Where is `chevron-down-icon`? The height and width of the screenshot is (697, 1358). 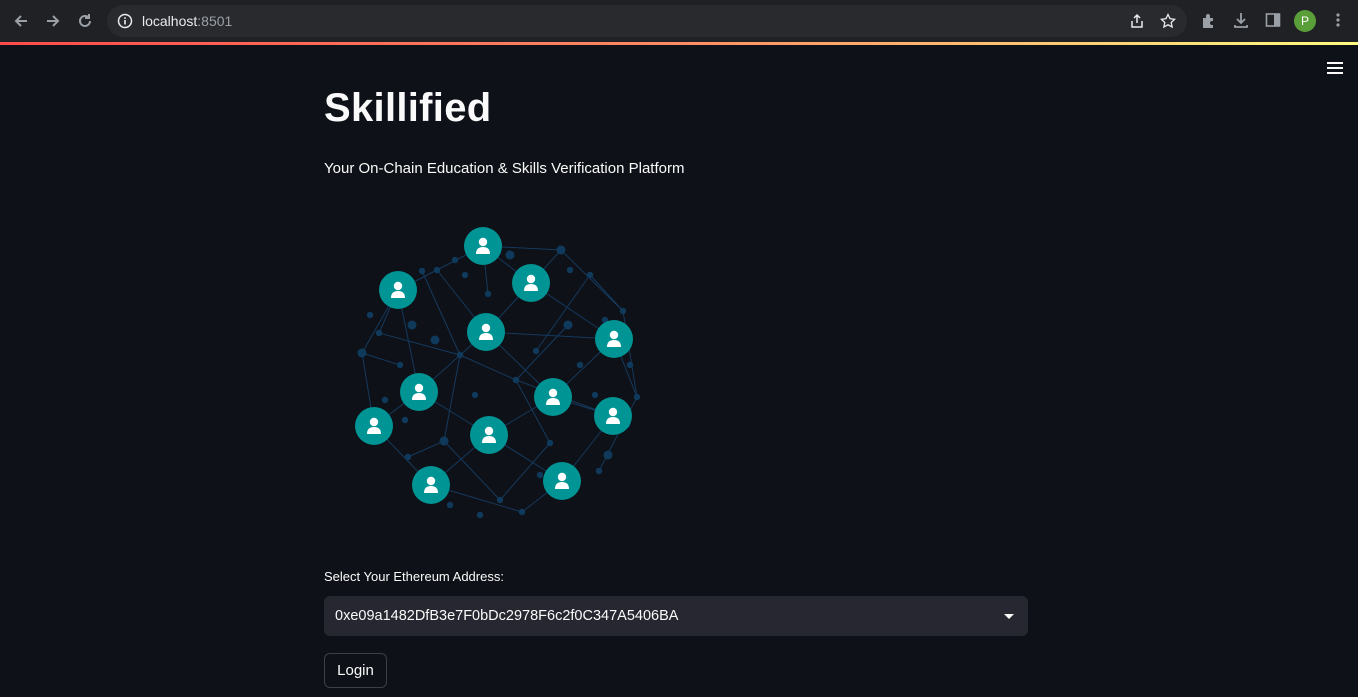
chevron-down-icon is located at coordinates (1009, 616).